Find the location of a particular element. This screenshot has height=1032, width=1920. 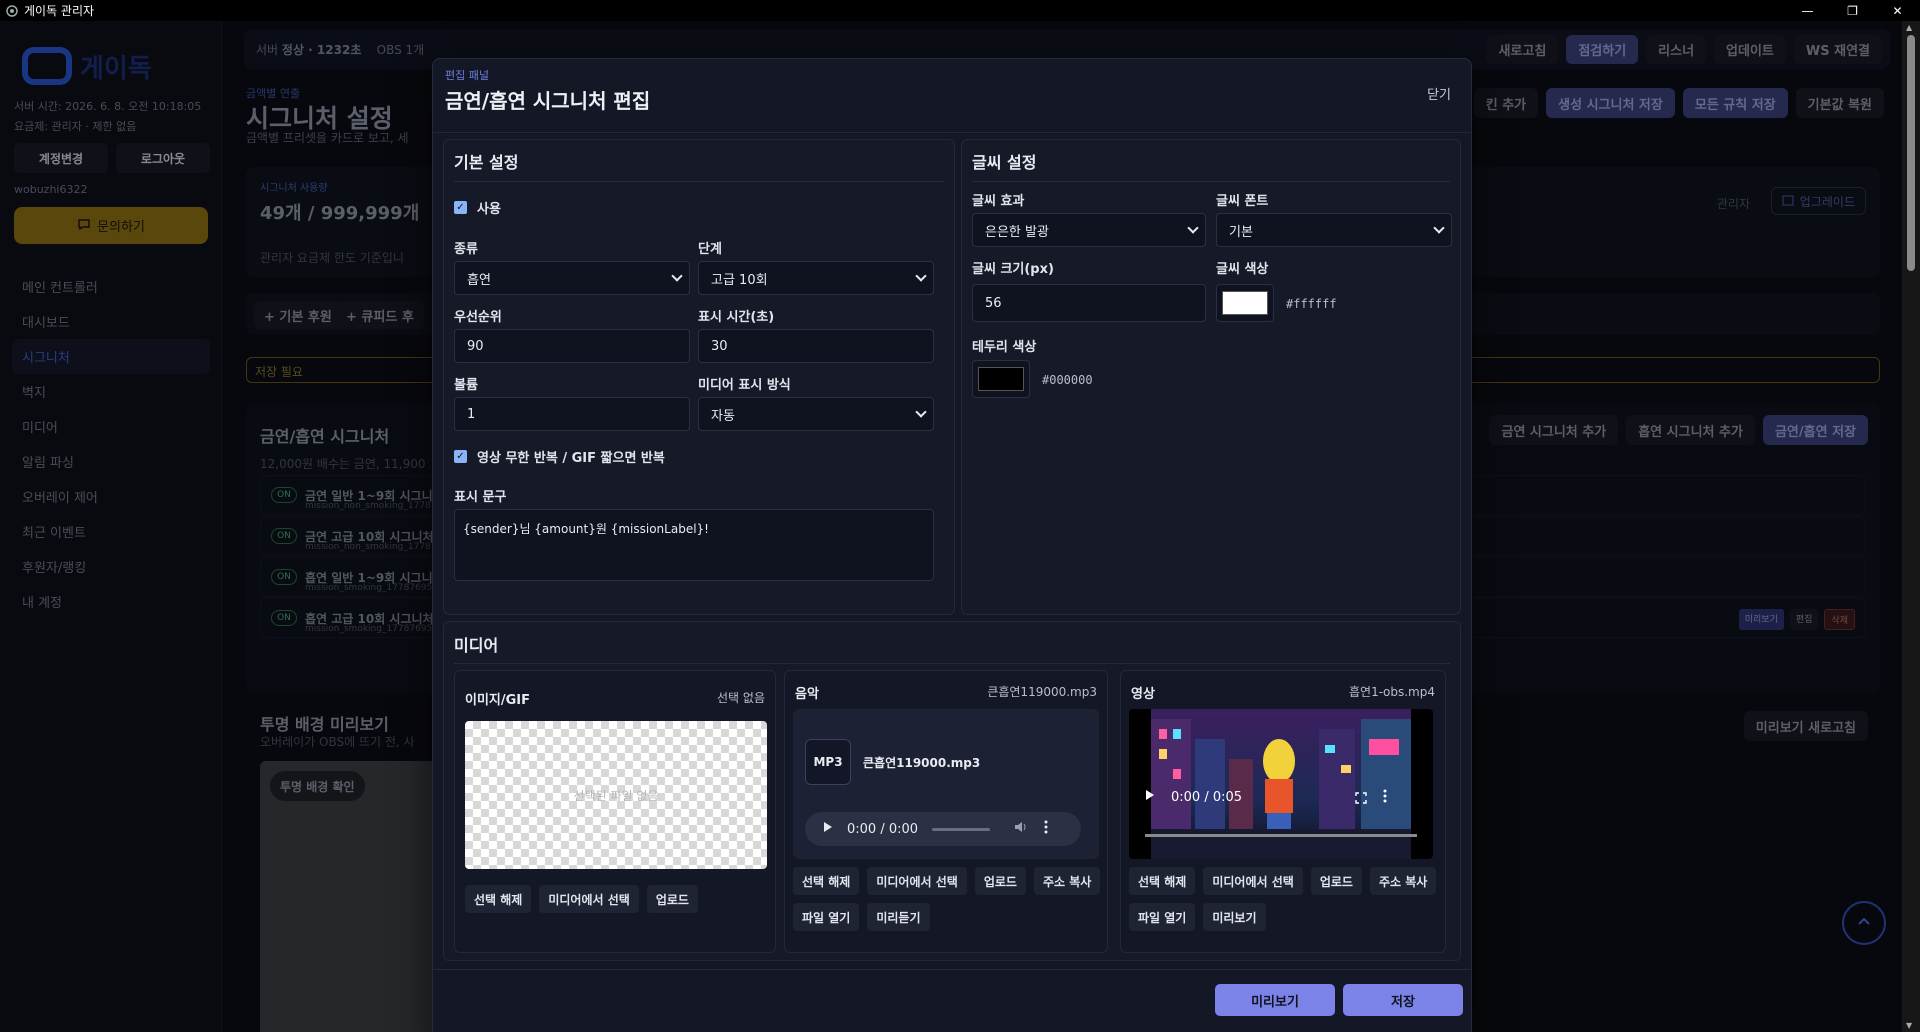

audio-from-media-button: 미디어에서 선택 is located at coordinates (917, 881).